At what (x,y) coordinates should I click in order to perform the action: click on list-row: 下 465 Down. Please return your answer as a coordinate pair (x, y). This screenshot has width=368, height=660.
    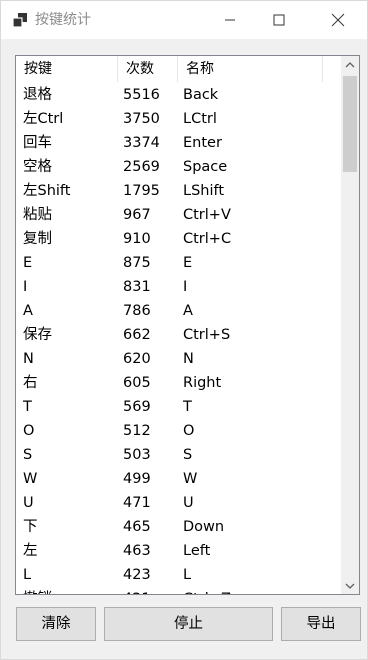
    Looking at the image, I should click on (178, 527).